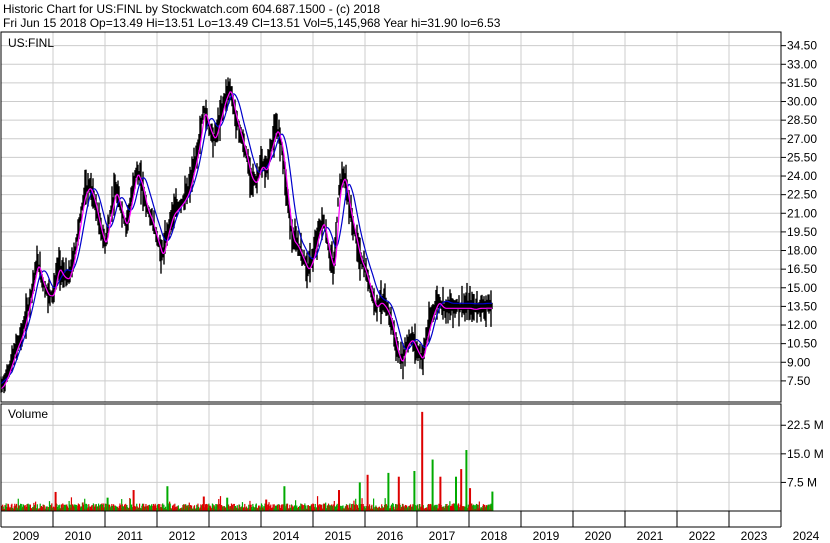 Image resolution: width=830 pixels, height=543 pixels. Describe the element at coordinates (598, 536) in the screenshot. I see `x-tick-label: 2020` at that location.